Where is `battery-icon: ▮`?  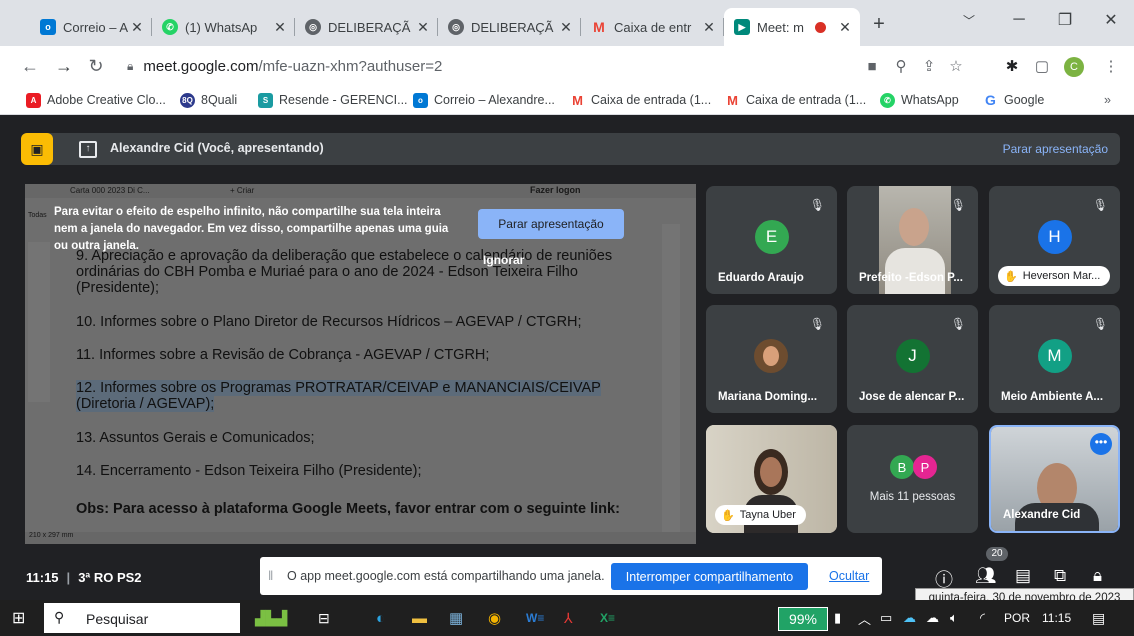 battery-icon: ▮ is located at coordinates (837, 618).